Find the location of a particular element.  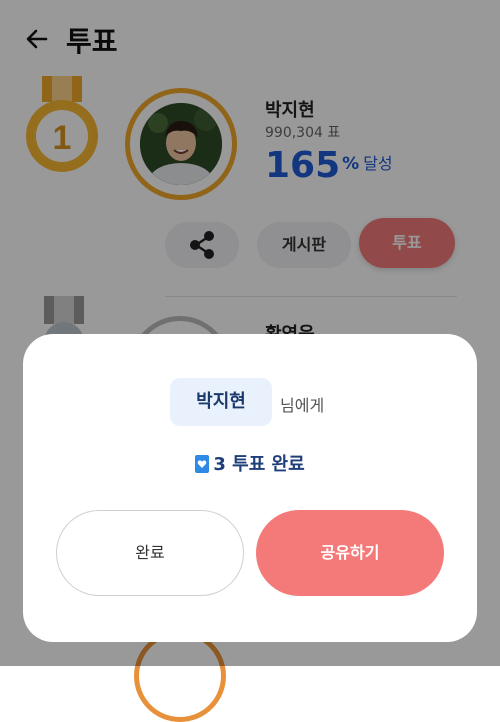

vote-done-message: 3 투표 완료 is located at coordinates (250, 463).